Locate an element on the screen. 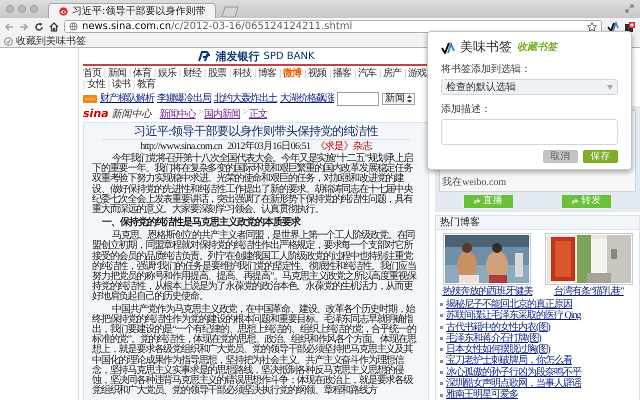  nav-link: 首页 is located at coordinates (92, 73).